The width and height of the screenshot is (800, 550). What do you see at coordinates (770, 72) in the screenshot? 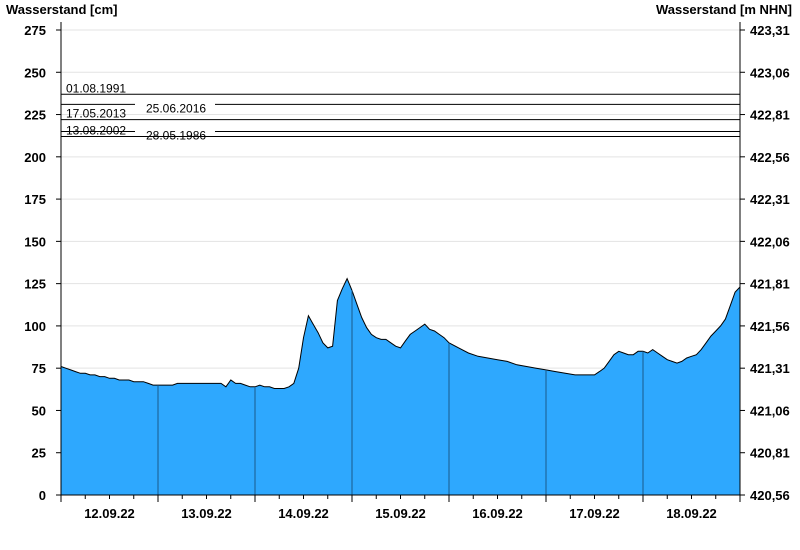
I see `right-y-tick-label: 423,06` at bounding box center [770, 72].